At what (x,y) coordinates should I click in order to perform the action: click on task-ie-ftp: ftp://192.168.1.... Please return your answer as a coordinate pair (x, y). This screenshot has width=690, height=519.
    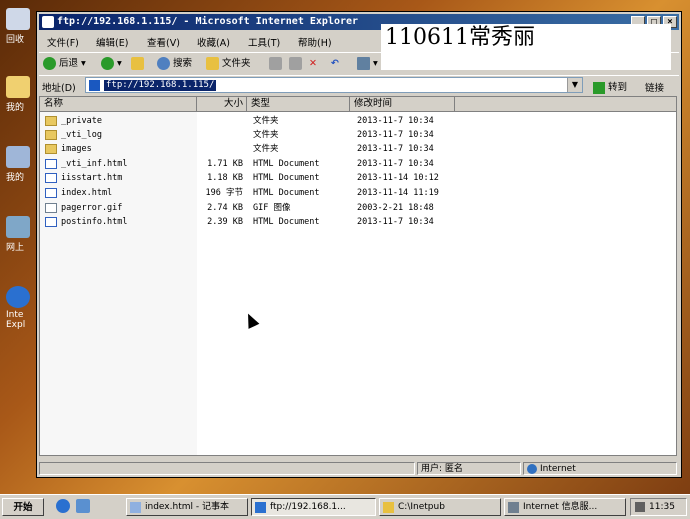
    Looking at the image, I should click on (313, 507).